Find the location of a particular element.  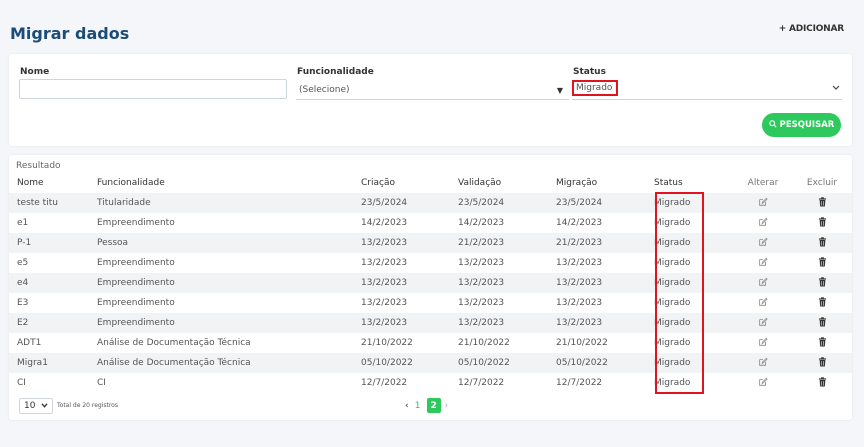

cell-validacao: 14/2/2023 is located at coordinates (481, 223).